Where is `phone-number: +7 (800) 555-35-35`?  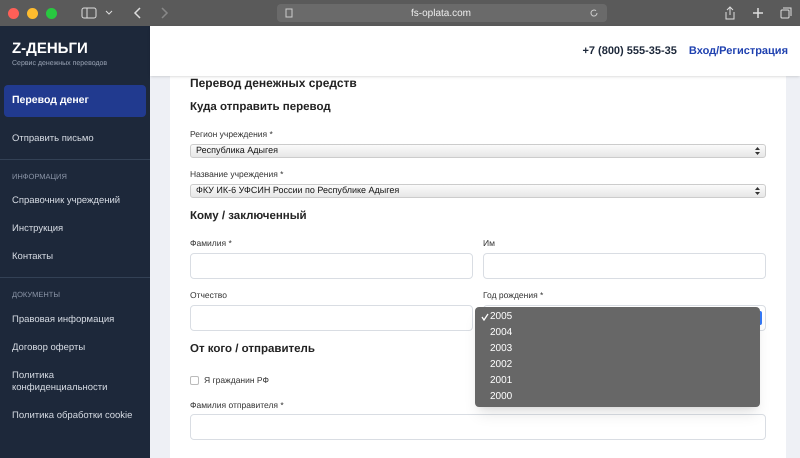 phone-number: +7 (800) 555-35-35 is located at coordinates (629, 51).